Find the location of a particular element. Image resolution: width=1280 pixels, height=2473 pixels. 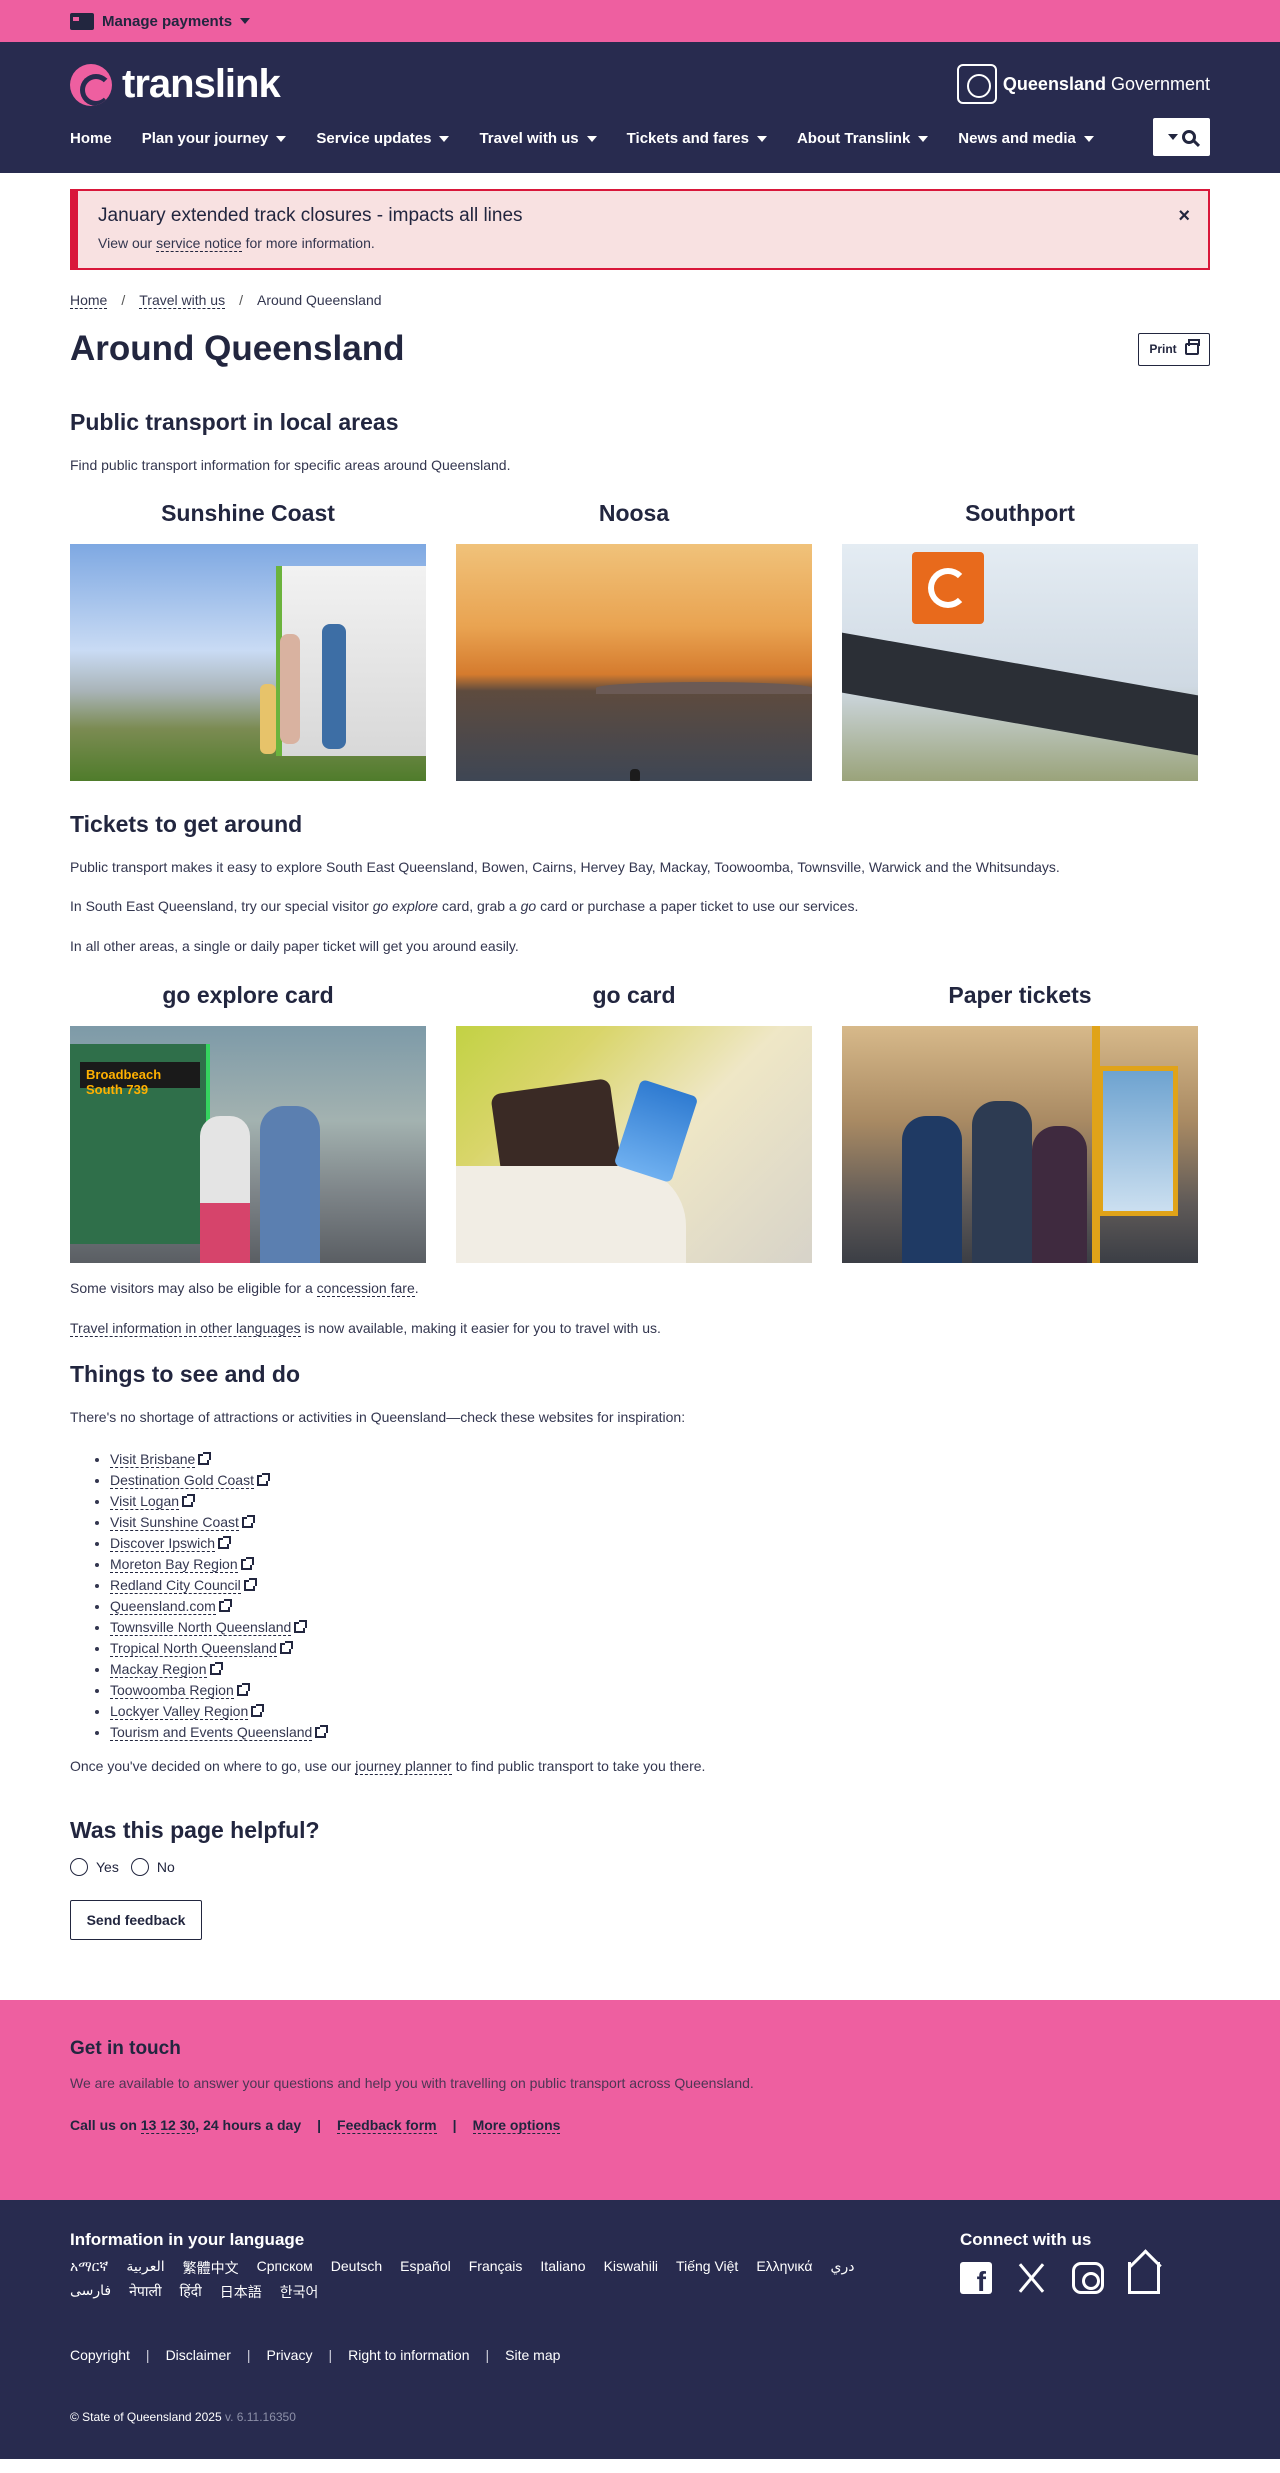

language-link: Ελληνικά is located at coordinates (784, 2268).